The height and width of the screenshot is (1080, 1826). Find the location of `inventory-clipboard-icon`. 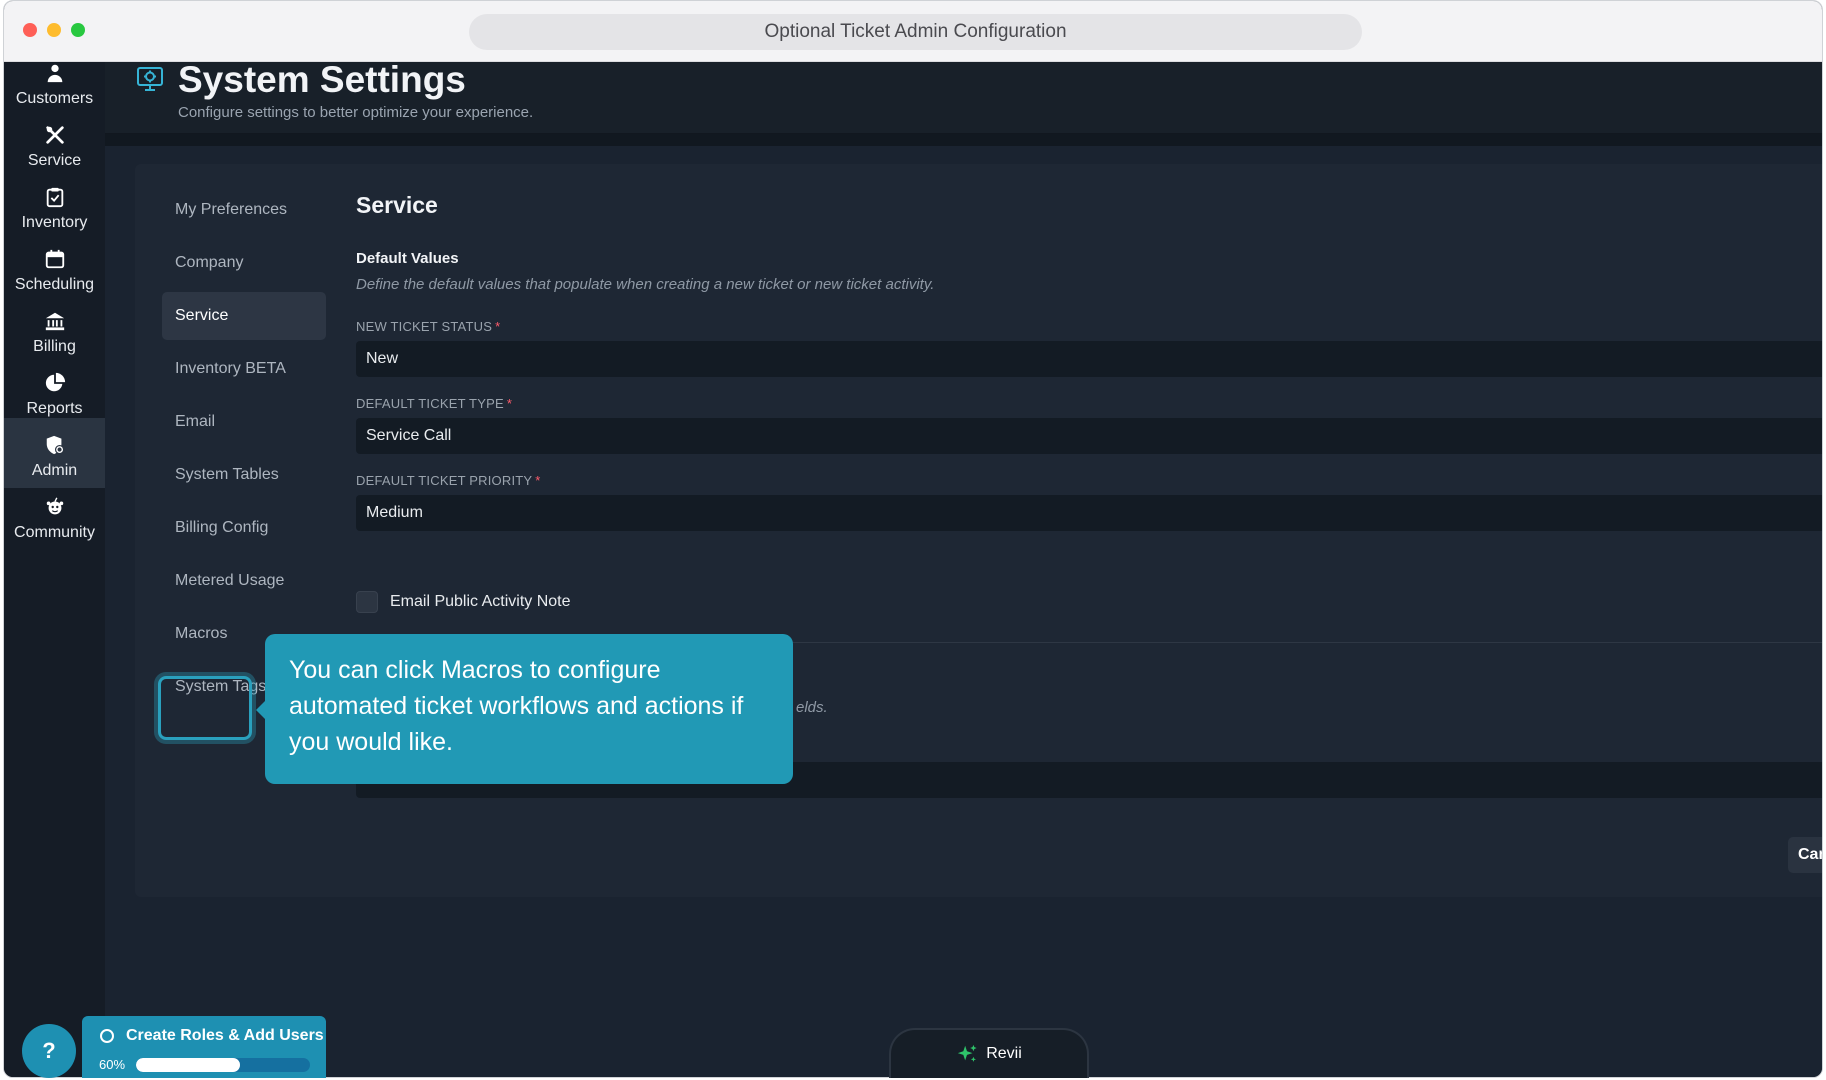

inventory-clipboard-icon is located at coordinates (54, 197).